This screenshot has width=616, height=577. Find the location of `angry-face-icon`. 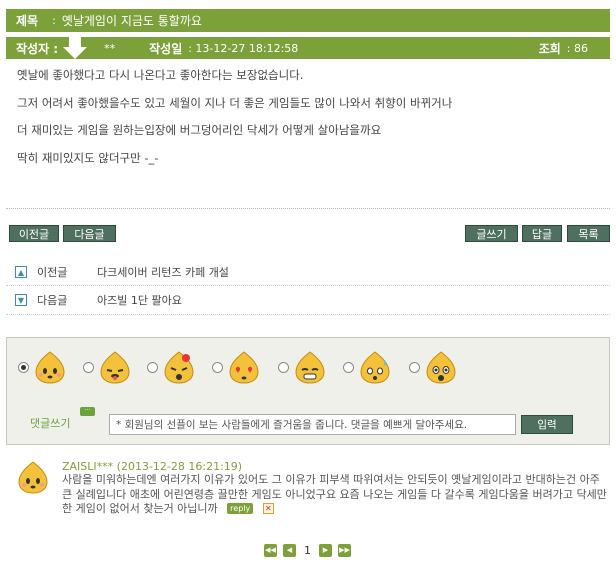

angry-face-icon is located at coordinates (179, 367).